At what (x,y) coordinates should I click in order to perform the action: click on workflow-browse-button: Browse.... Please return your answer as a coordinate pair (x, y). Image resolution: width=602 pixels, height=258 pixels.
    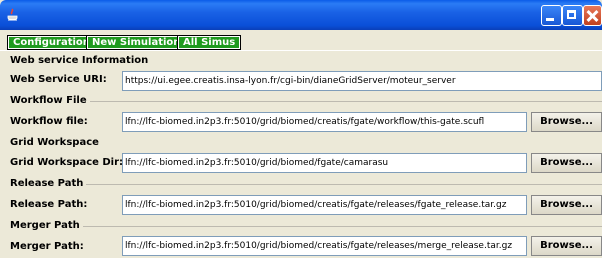
    Looking at the image, I should click on (566, 122).